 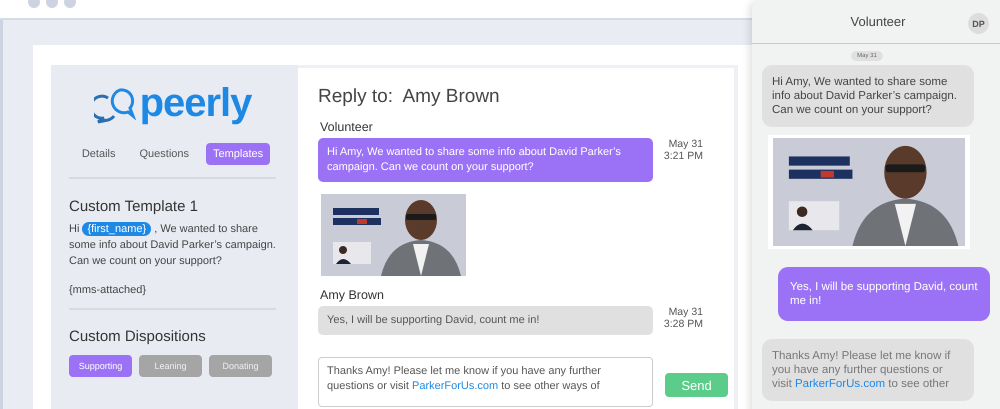 I want to click on template-title: Custom Template 1, so click(x=134, y=206).